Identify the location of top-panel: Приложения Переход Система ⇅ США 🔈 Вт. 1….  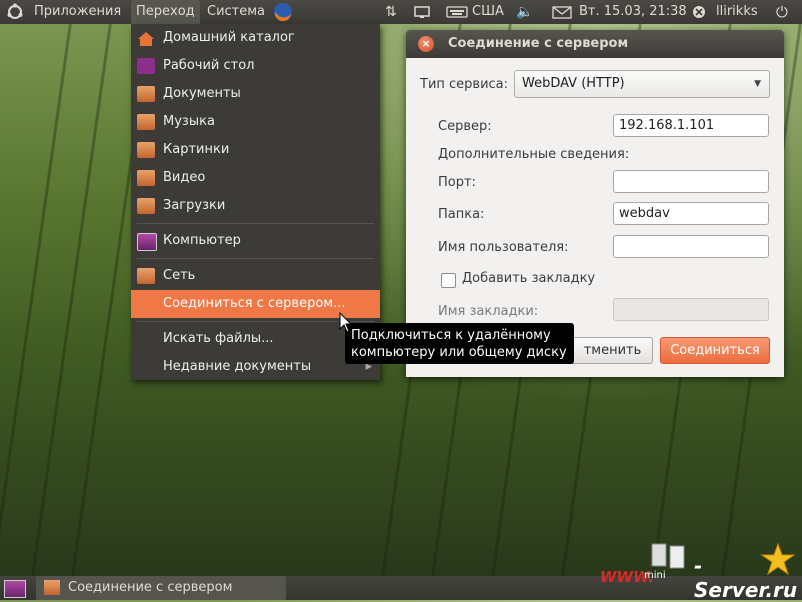
(401, 12).